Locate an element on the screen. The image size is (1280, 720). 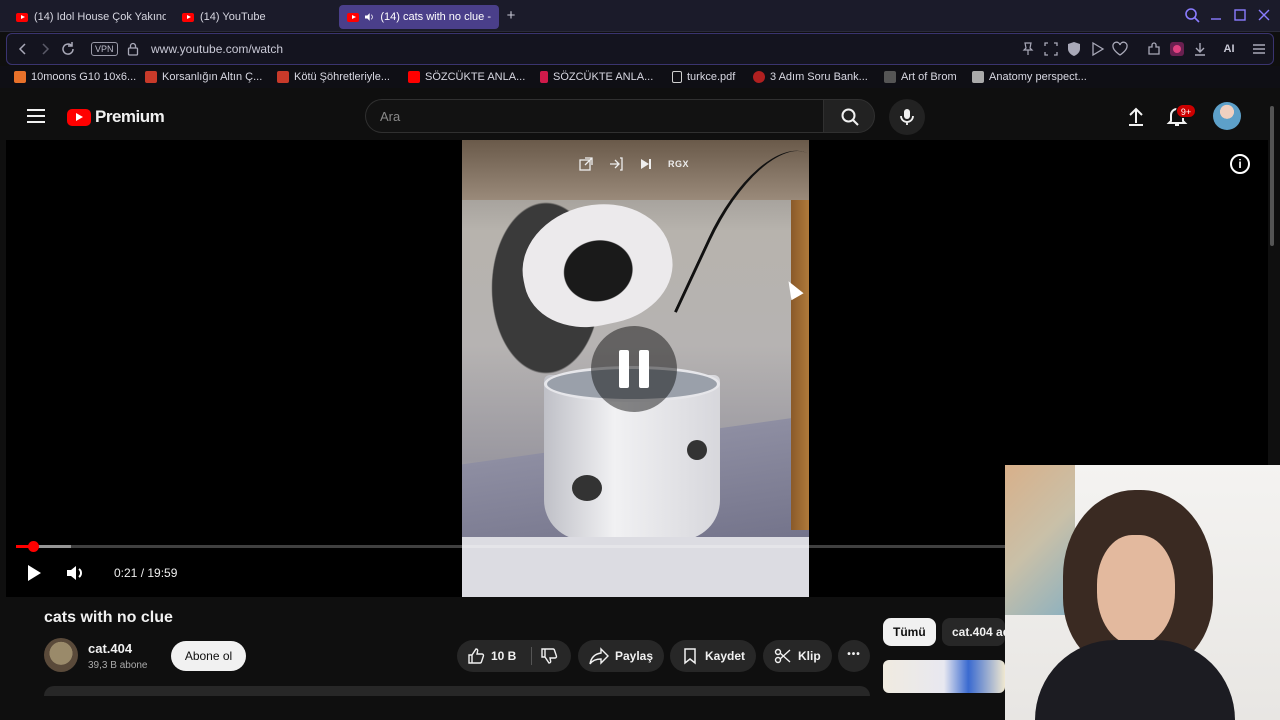
voice-search-button is located at coordinates (907, 117).